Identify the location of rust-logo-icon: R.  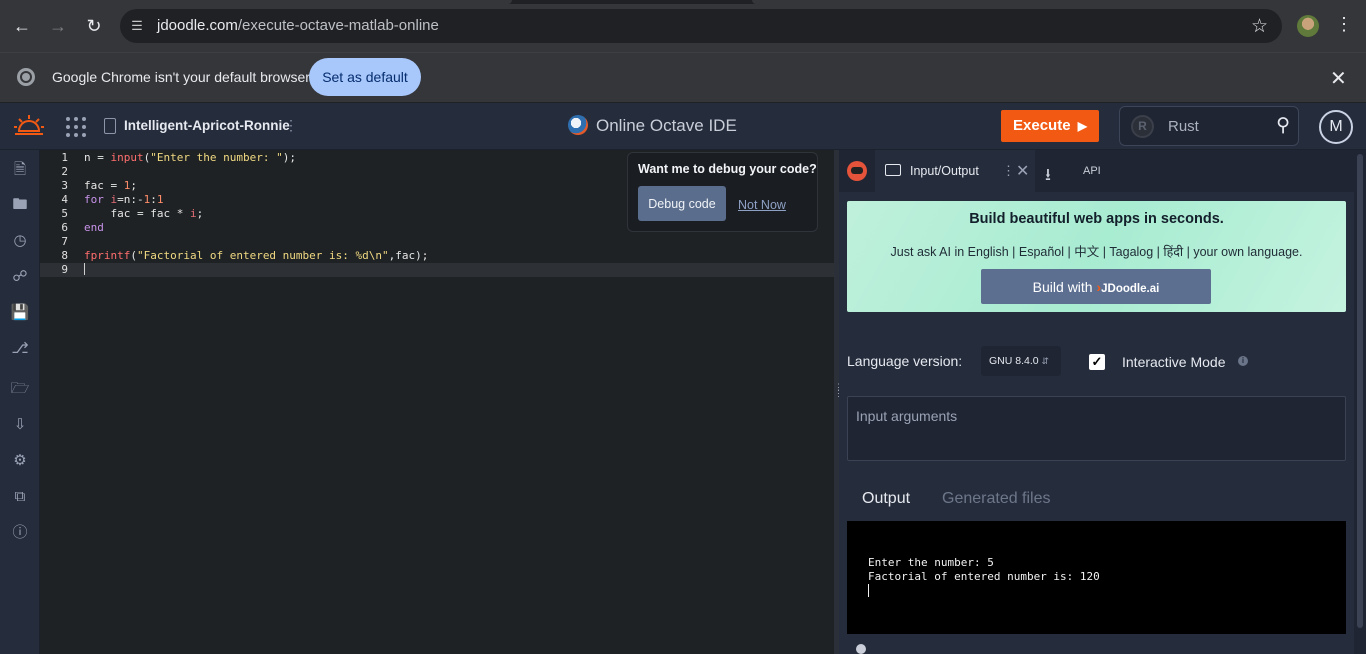
(1142, 126).